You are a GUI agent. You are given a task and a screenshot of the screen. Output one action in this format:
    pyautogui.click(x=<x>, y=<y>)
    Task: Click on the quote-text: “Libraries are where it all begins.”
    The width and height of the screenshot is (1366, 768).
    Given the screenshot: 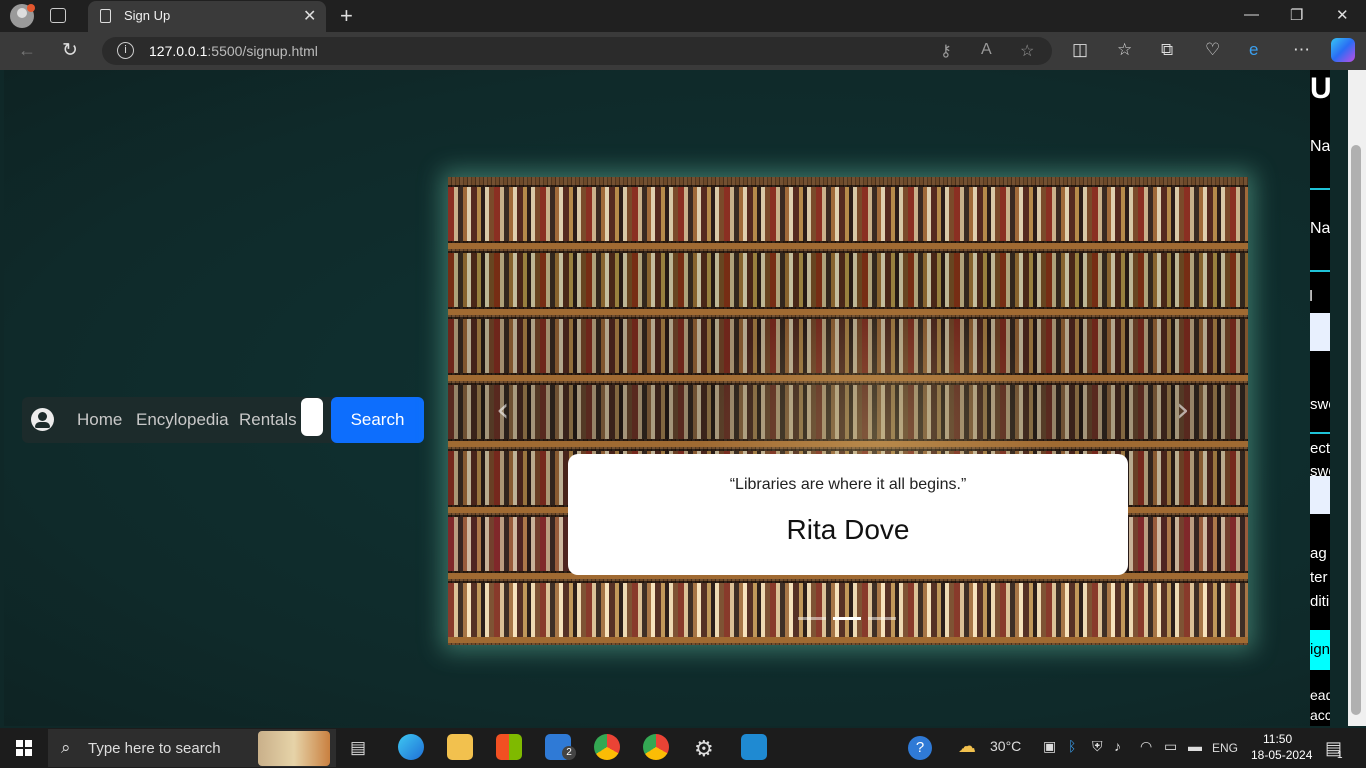 What is the action you would take?
    pyautogui.click(x=848, y=484)
    